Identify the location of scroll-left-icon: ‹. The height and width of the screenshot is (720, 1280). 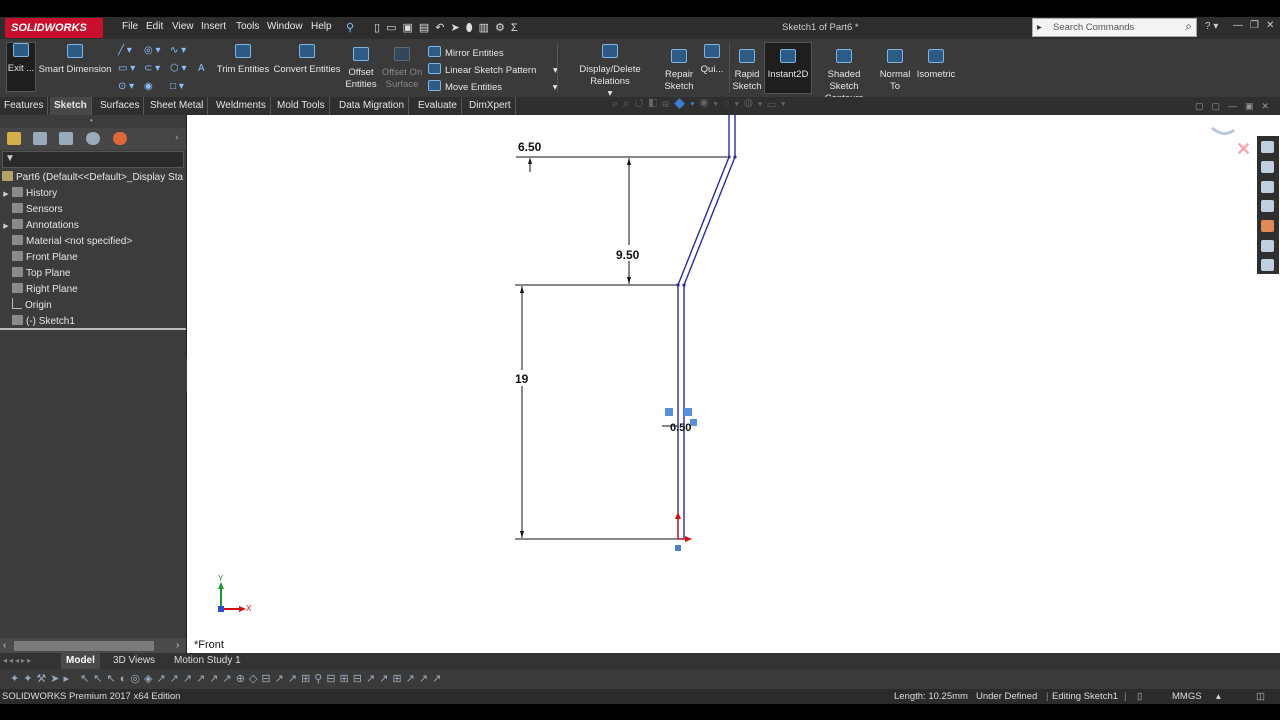
(4, 645).